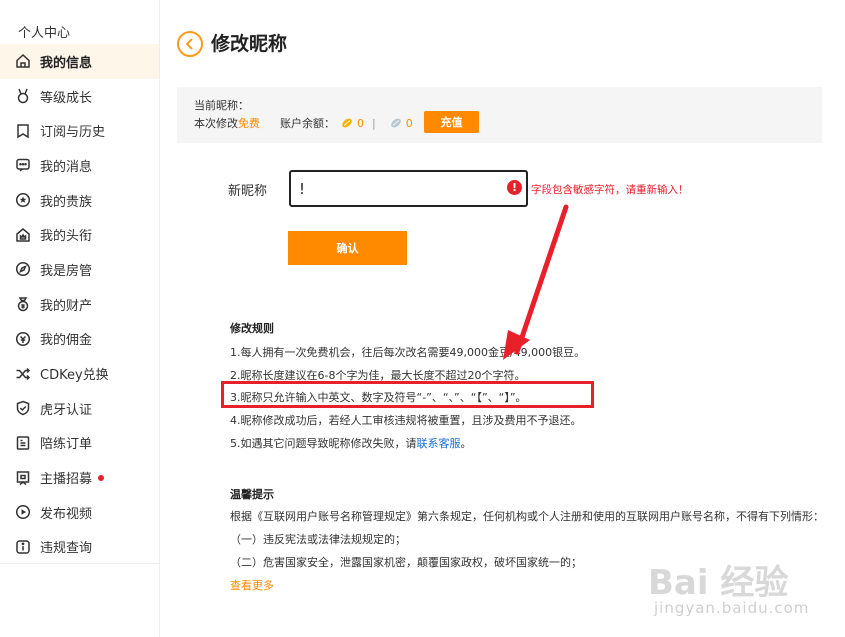  I want to click on play-icon, so click(23, 512).